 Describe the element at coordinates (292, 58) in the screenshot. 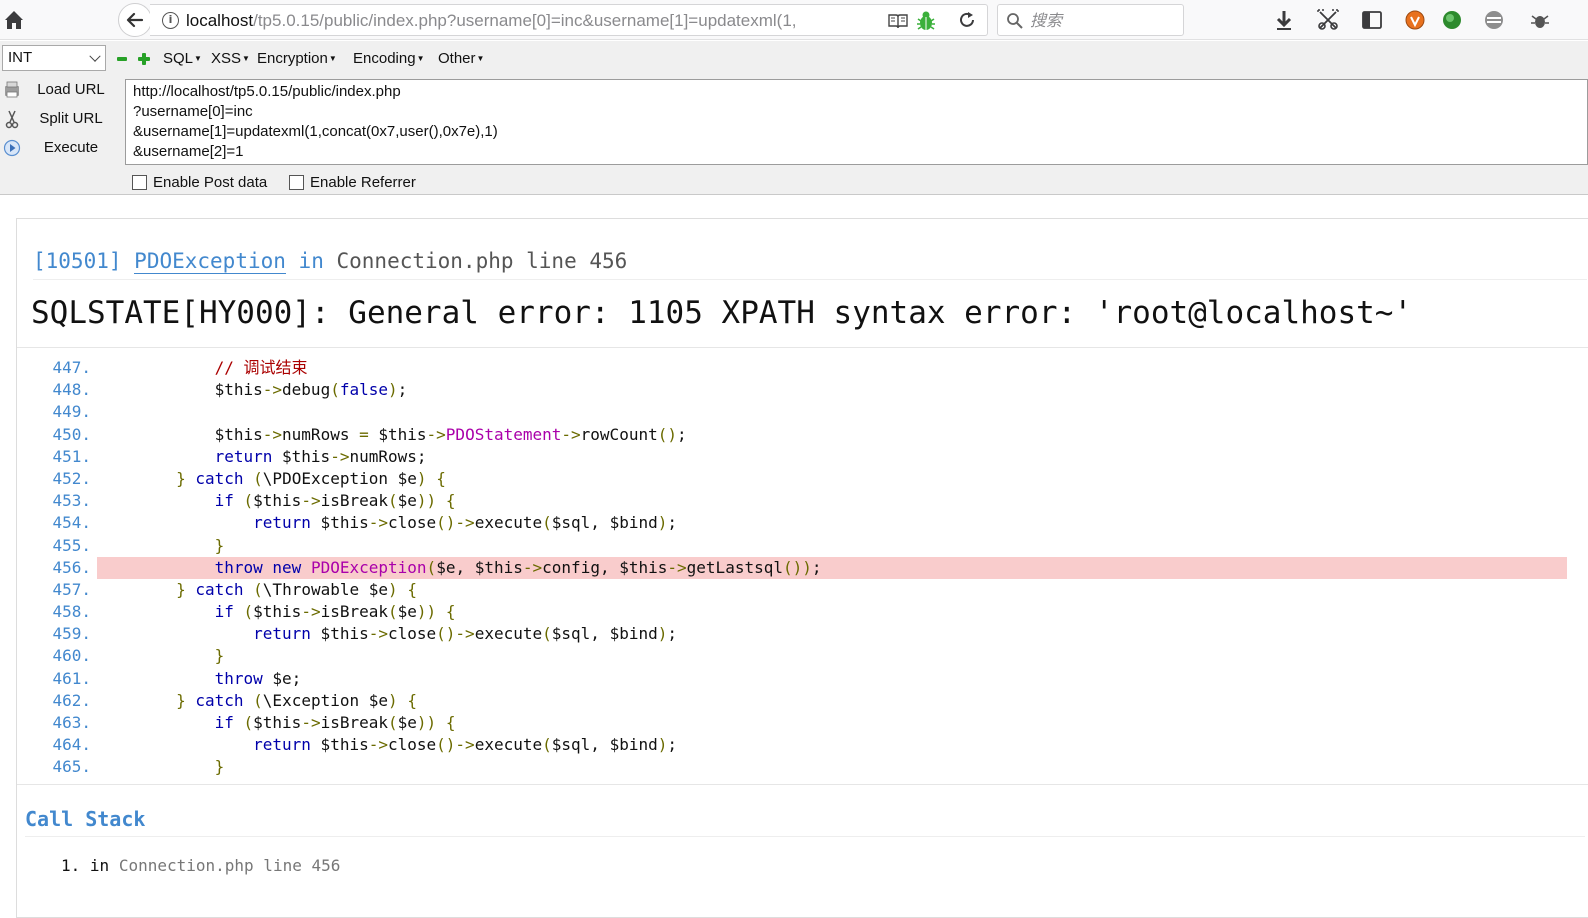

I see `menu-encryption-label: Encryption` at that location.